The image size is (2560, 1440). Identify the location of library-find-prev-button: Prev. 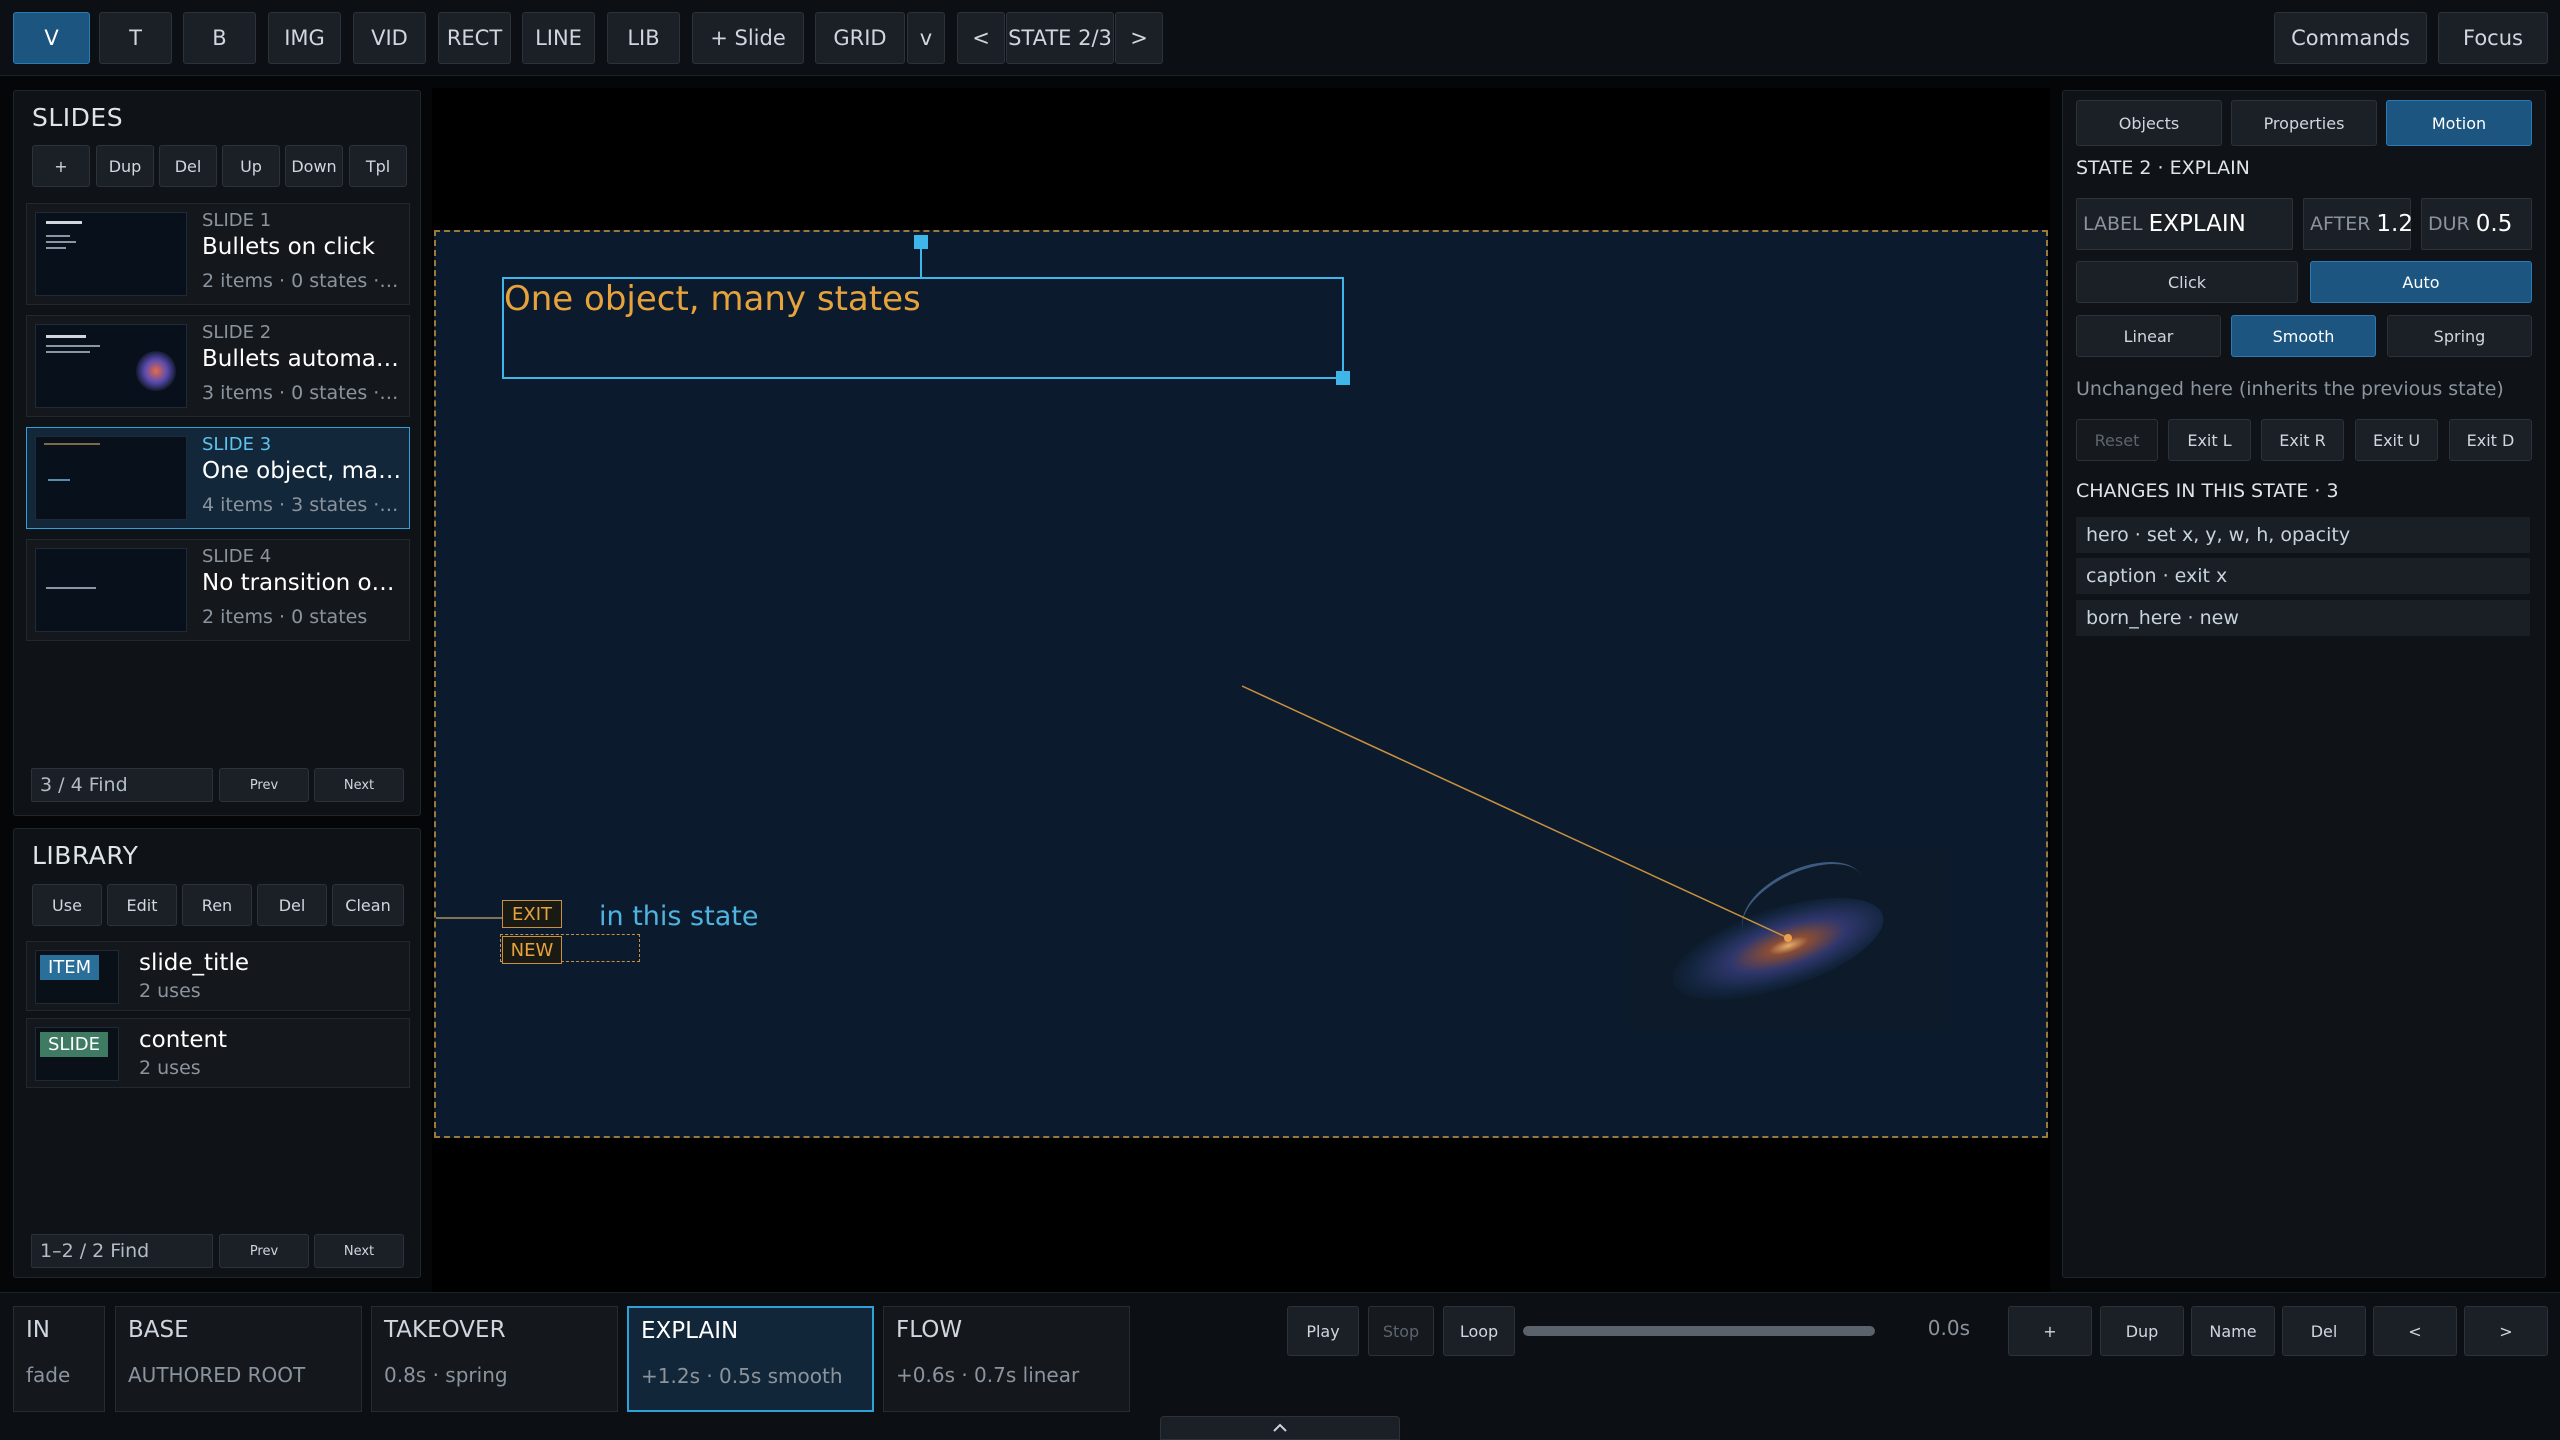
(264, 1251).